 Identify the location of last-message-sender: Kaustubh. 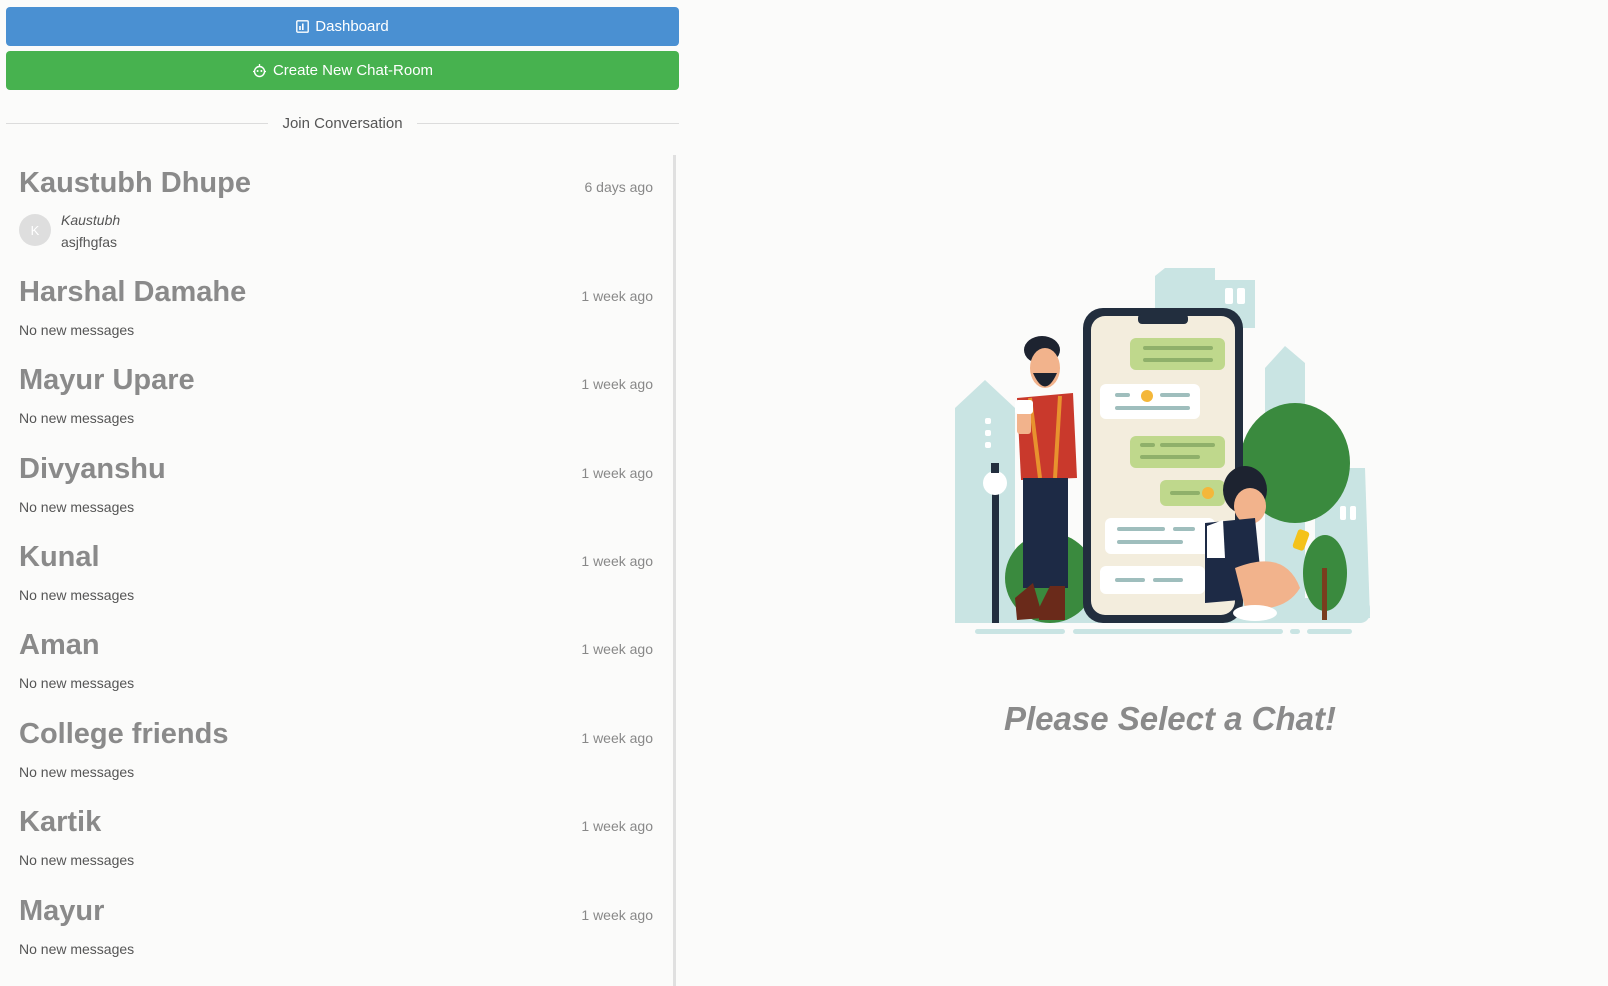
(91, 220).